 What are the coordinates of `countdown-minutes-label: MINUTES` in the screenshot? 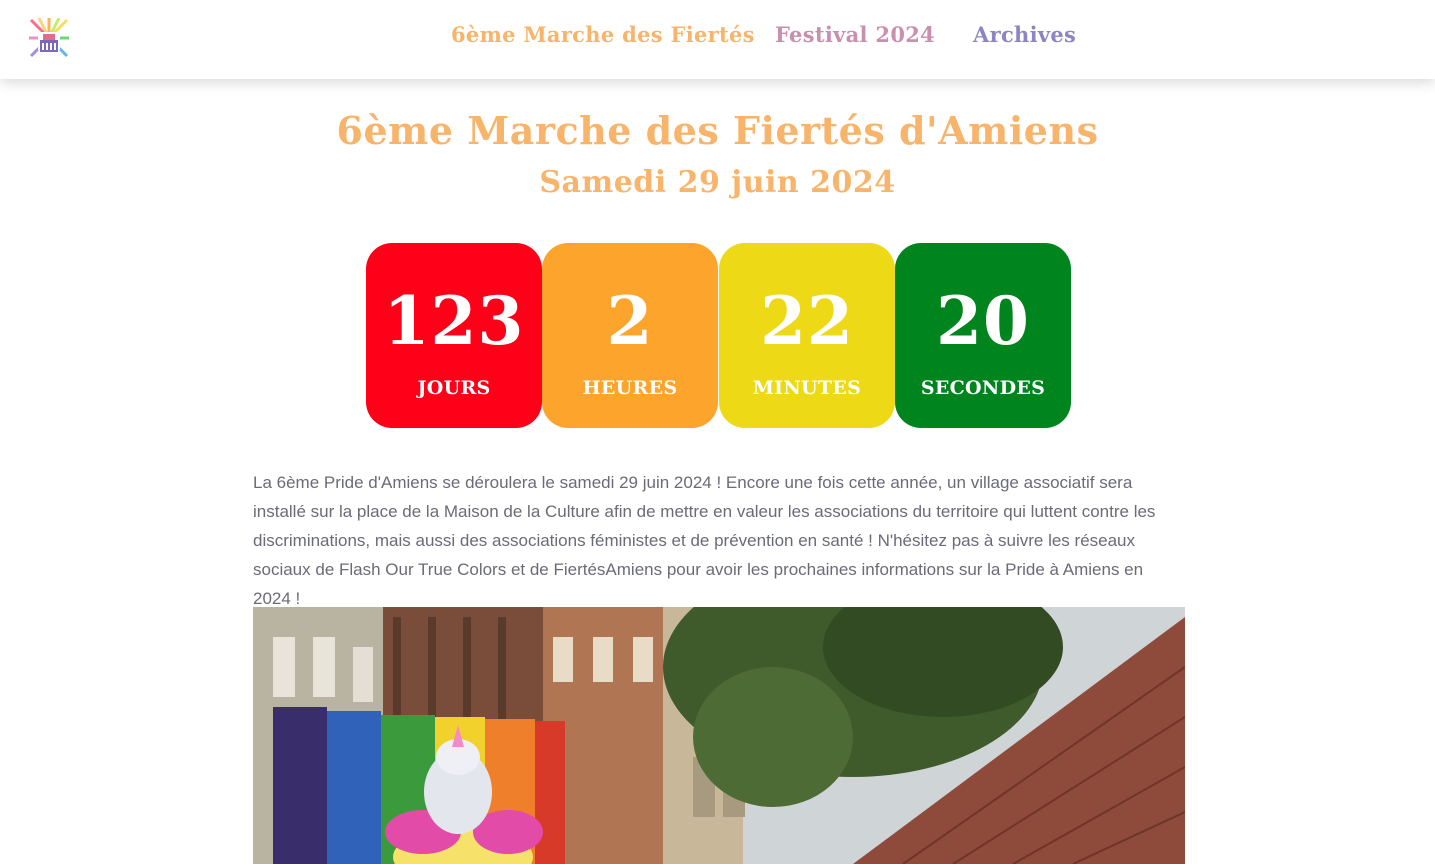 It's located at (807, 388).